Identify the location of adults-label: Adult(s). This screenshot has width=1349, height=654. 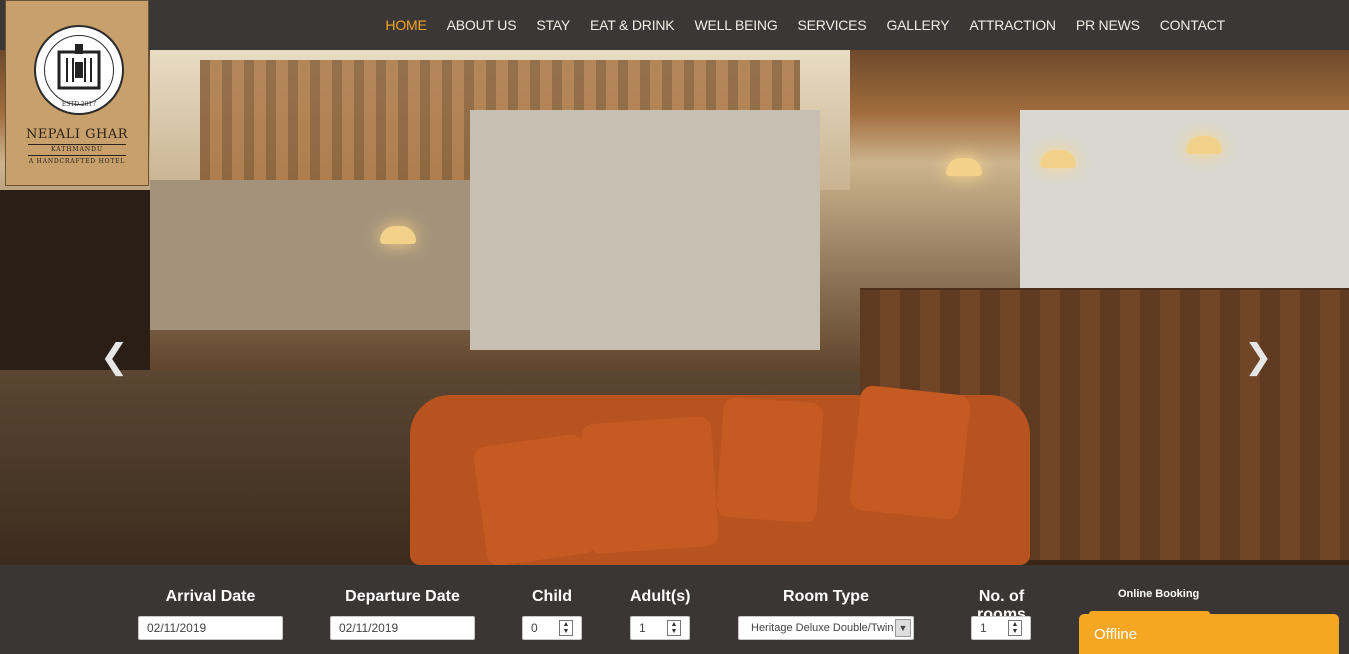
(660, 596).